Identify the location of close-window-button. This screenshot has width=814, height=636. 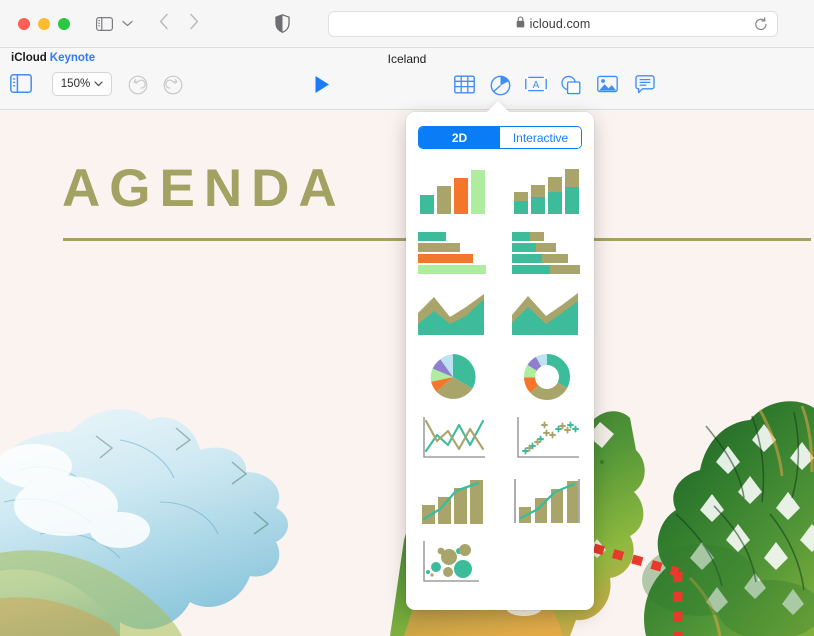
(24, 23).